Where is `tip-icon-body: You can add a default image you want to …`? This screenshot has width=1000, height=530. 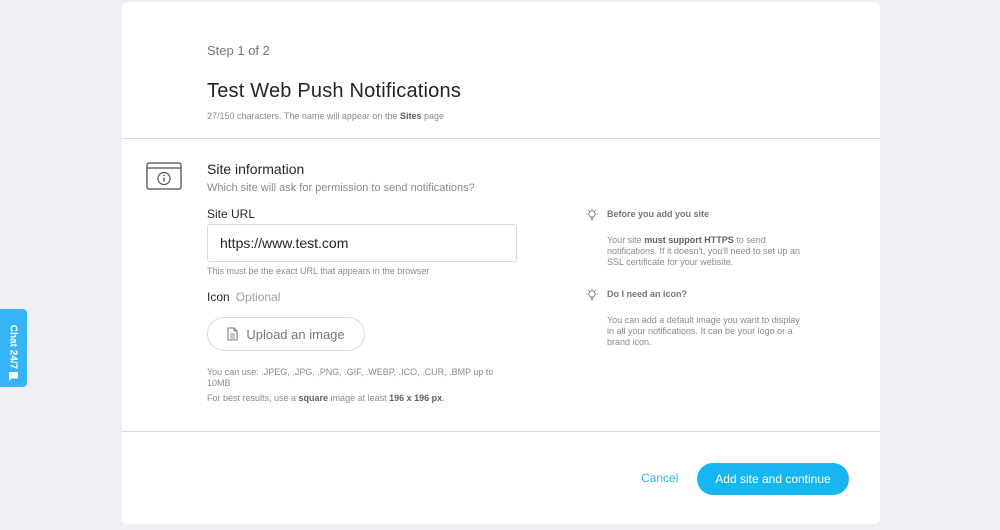
tip-icon-body: You can add a default image you want to … is located at coordinates (703, 331).